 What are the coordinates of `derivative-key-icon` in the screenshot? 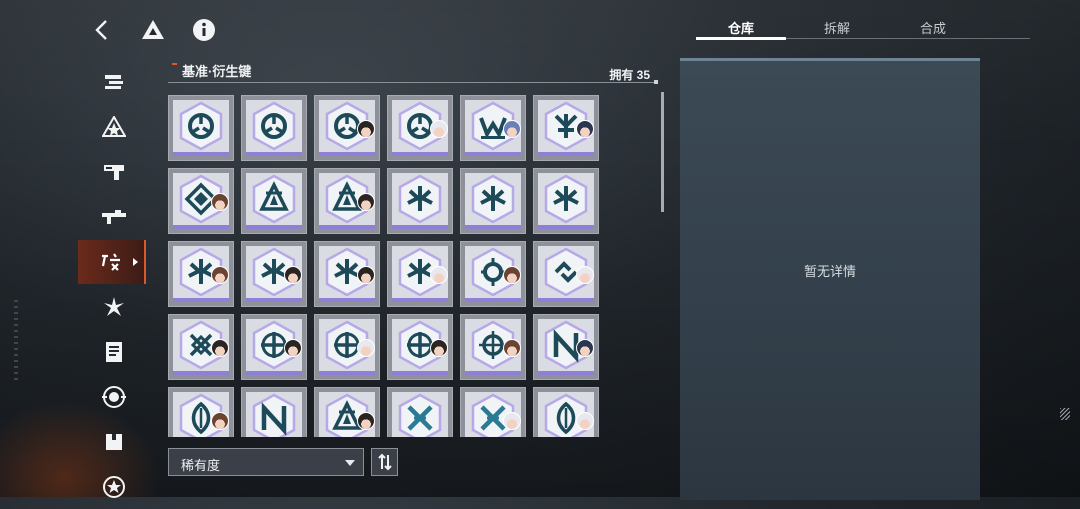 It's located at (110, 262).